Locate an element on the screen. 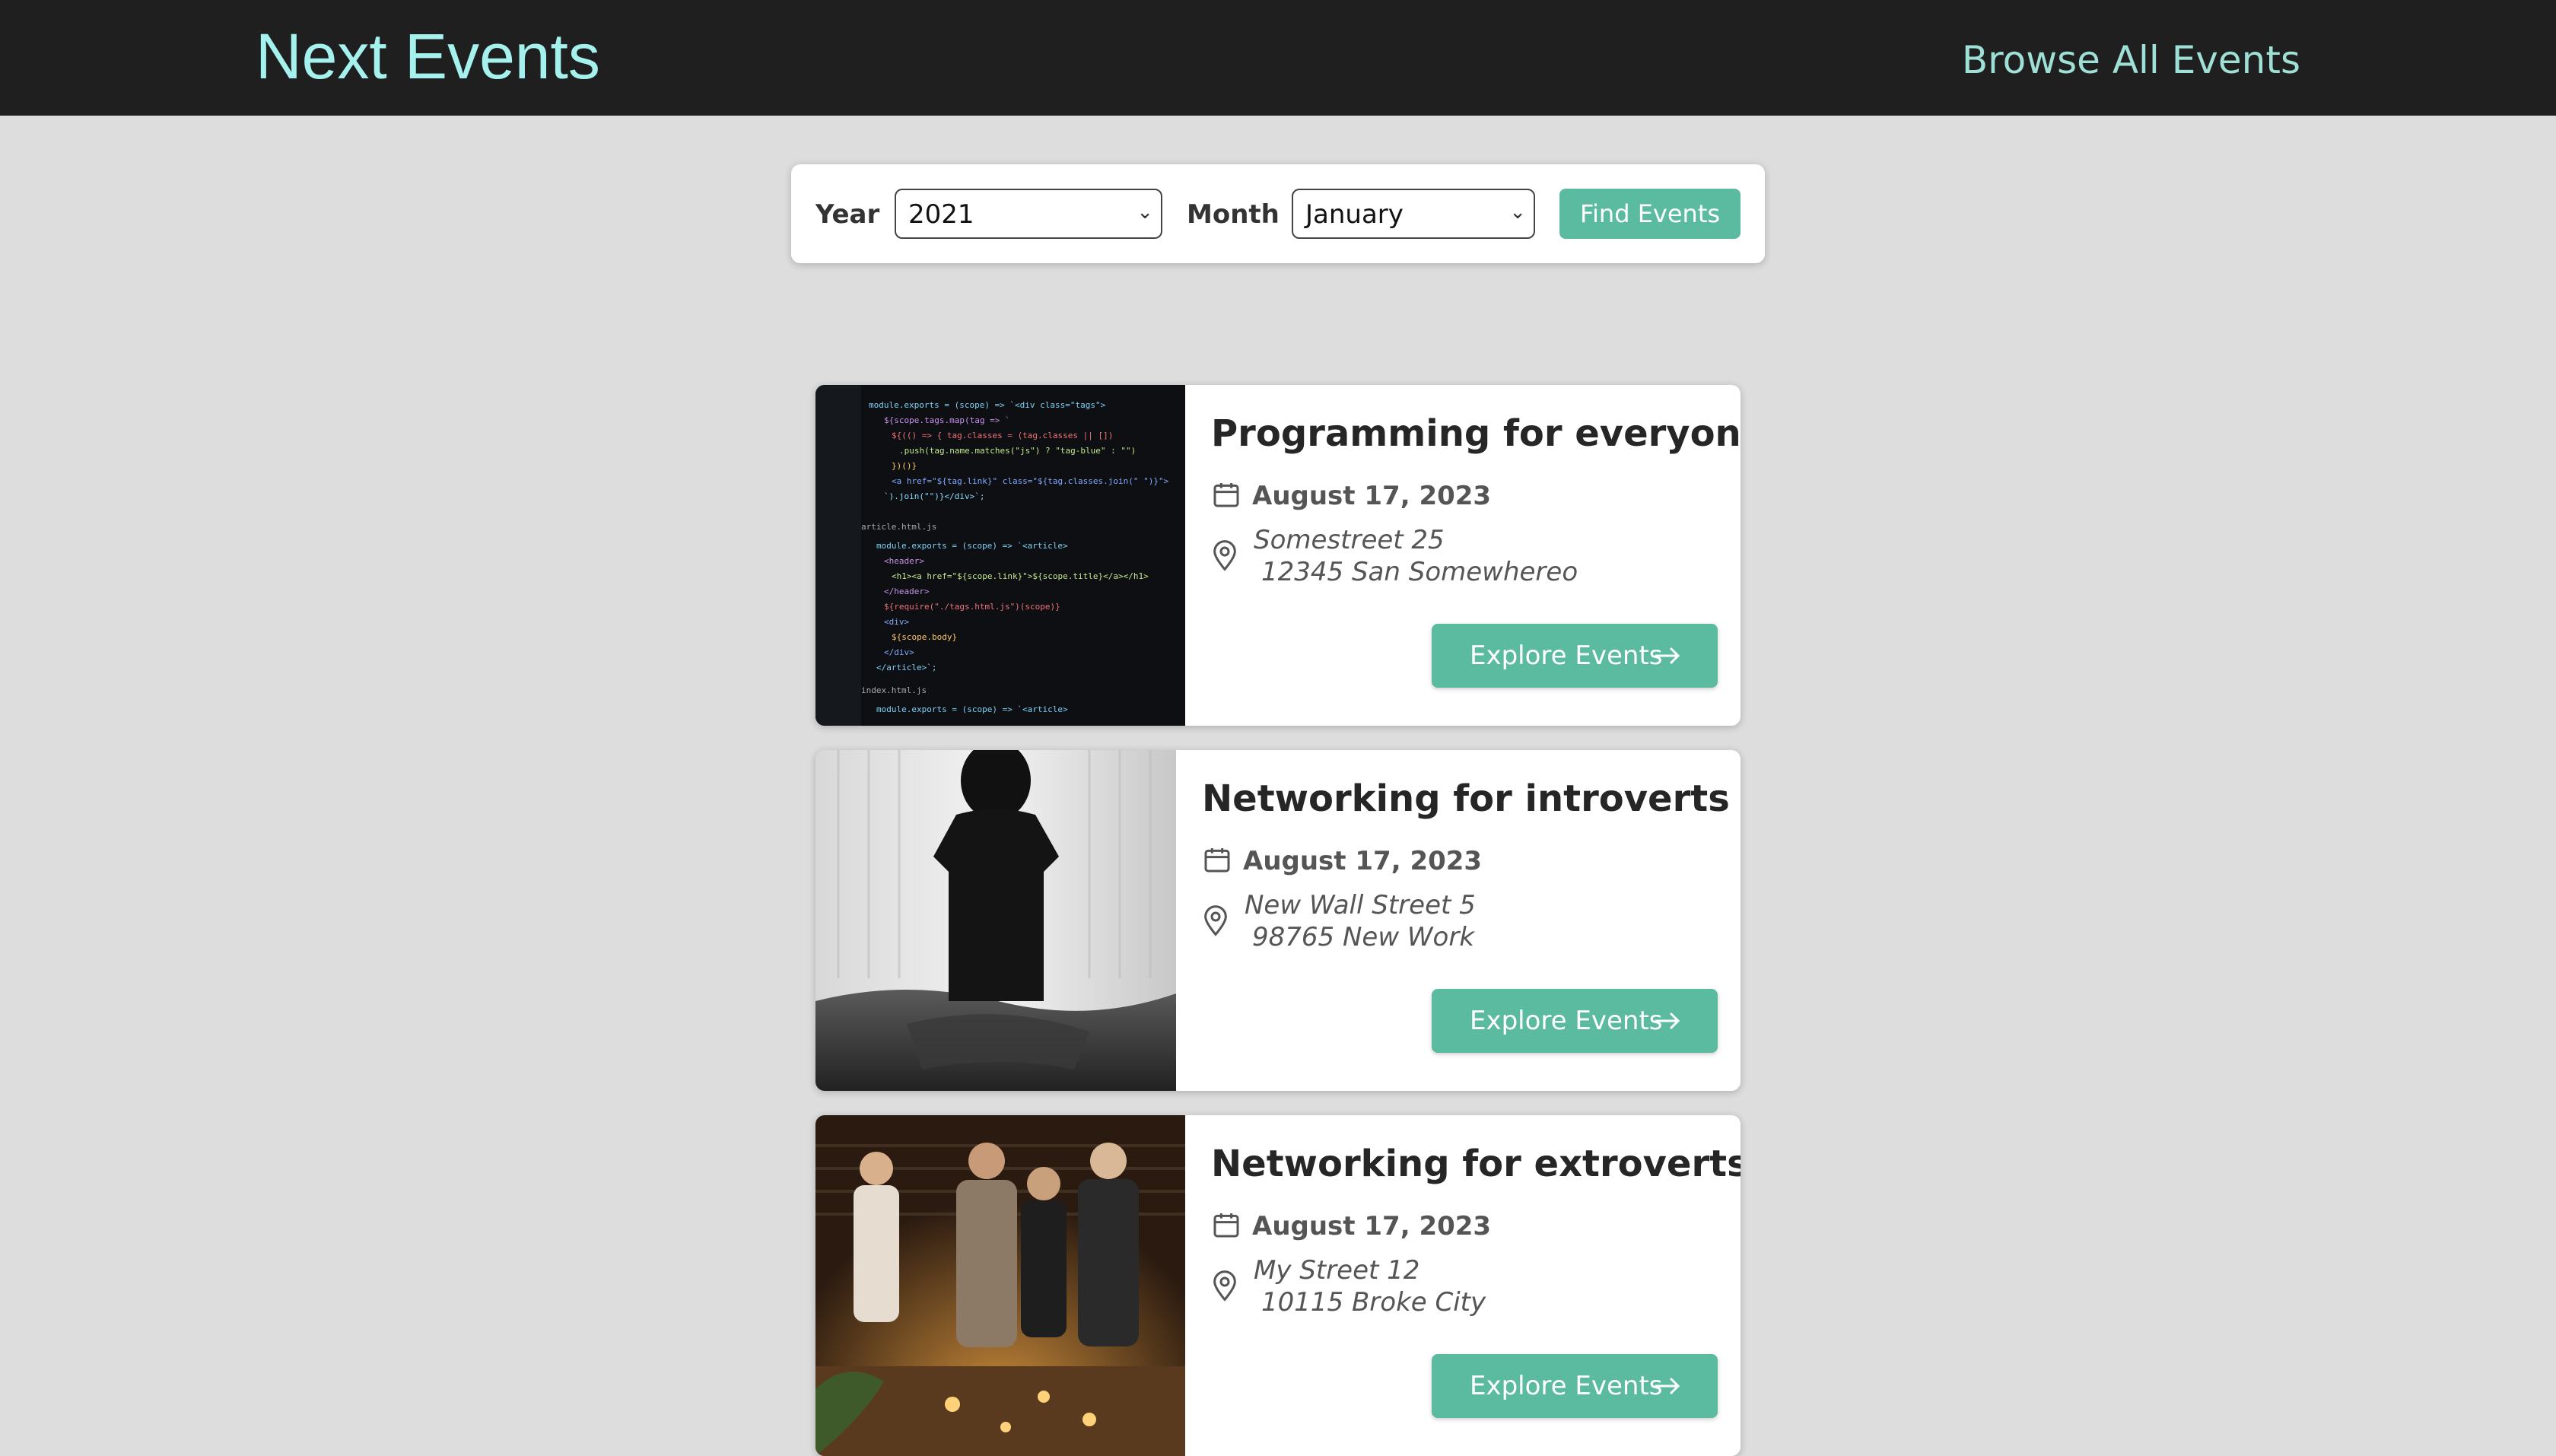  event-title: Programming for everyone is located at coordinates (1476, 433).